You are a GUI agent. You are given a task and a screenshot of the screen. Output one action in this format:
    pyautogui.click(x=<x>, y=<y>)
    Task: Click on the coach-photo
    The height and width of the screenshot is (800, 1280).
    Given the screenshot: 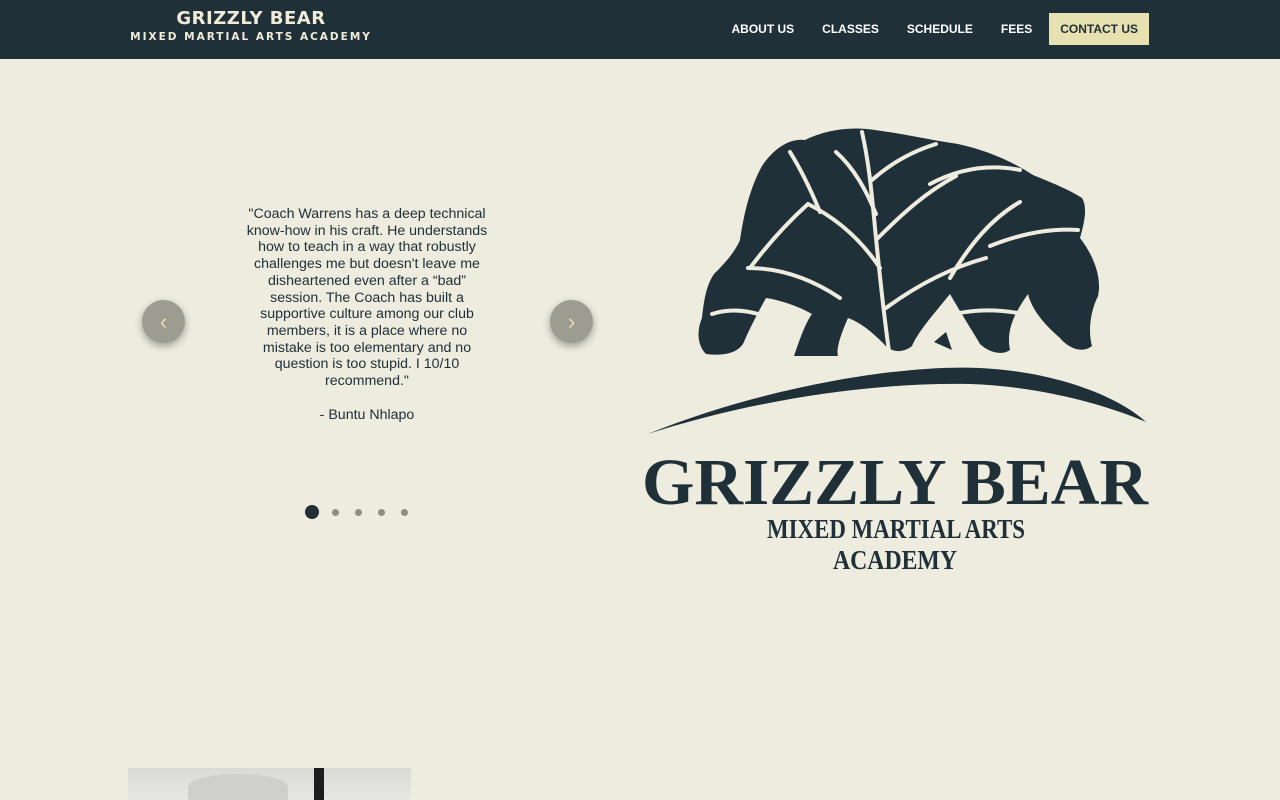 What is the action you would take?
    pyautogui.click(x=269, y=784)
    